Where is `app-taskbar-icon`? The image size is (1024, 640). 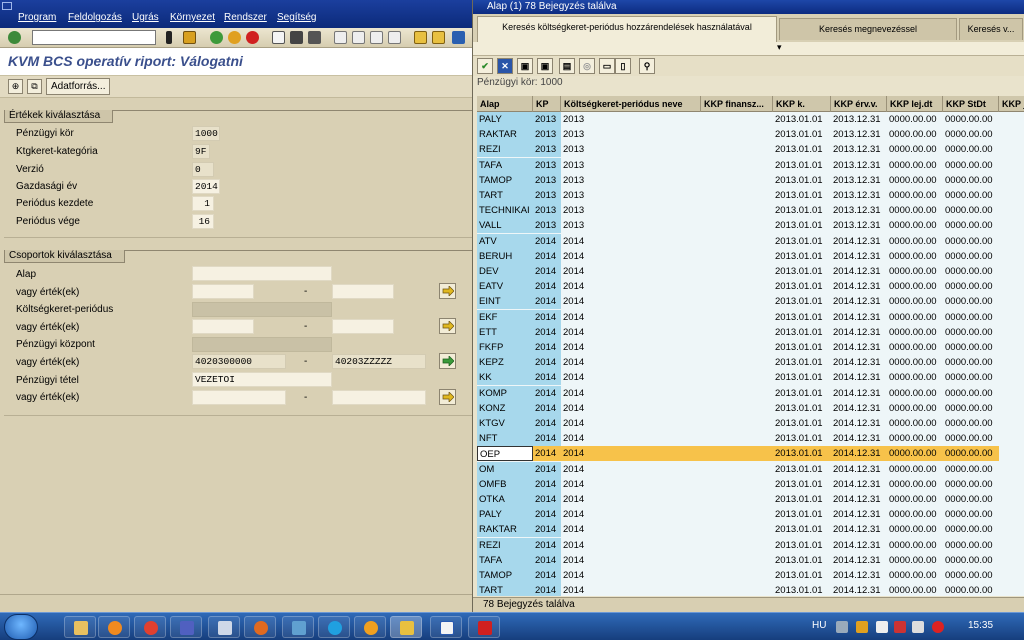 app-taskbar-icon is located at coordinates (370, 627).